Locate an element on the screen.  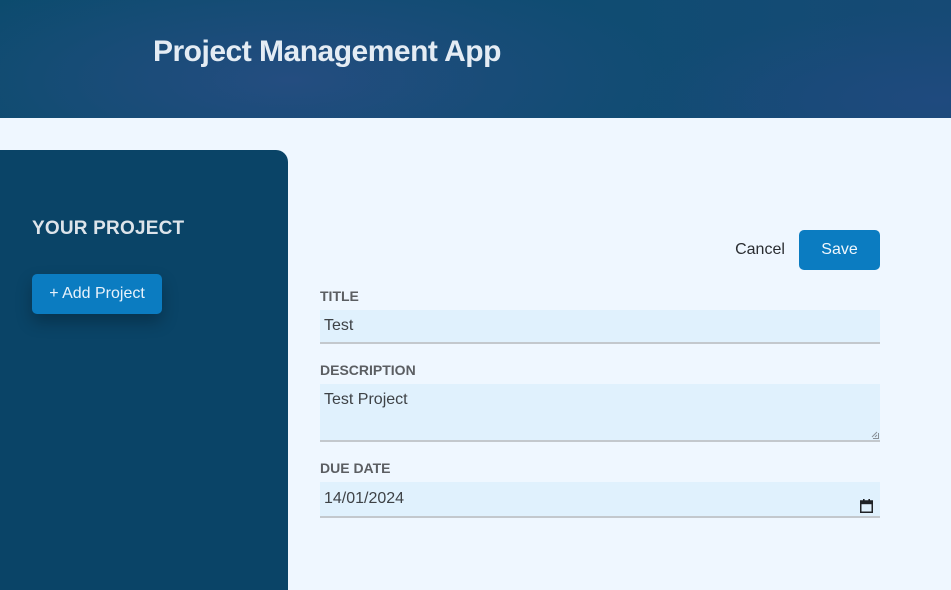
title-value: Test is located at coordinates (339, 325).